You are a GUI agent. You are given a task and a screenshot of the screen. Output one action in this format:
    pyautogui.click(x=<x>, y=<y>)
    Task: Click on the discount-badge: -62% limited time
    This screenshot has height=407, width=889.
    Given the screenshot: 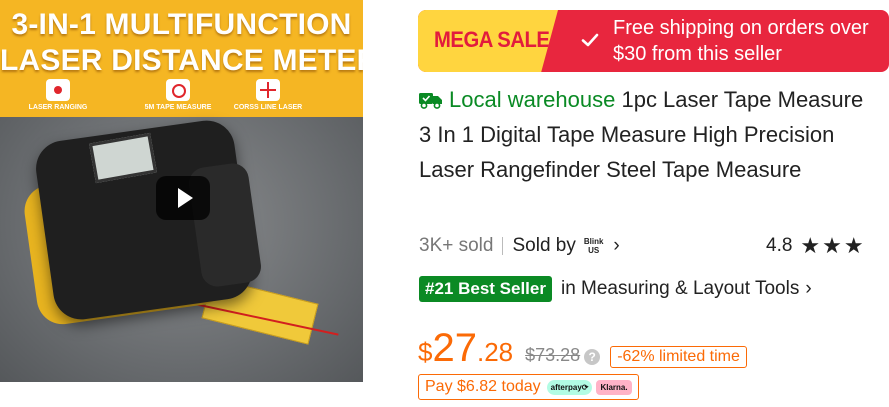 What is the action you would take?
    pyautogui.click(x=678, y=357)
    